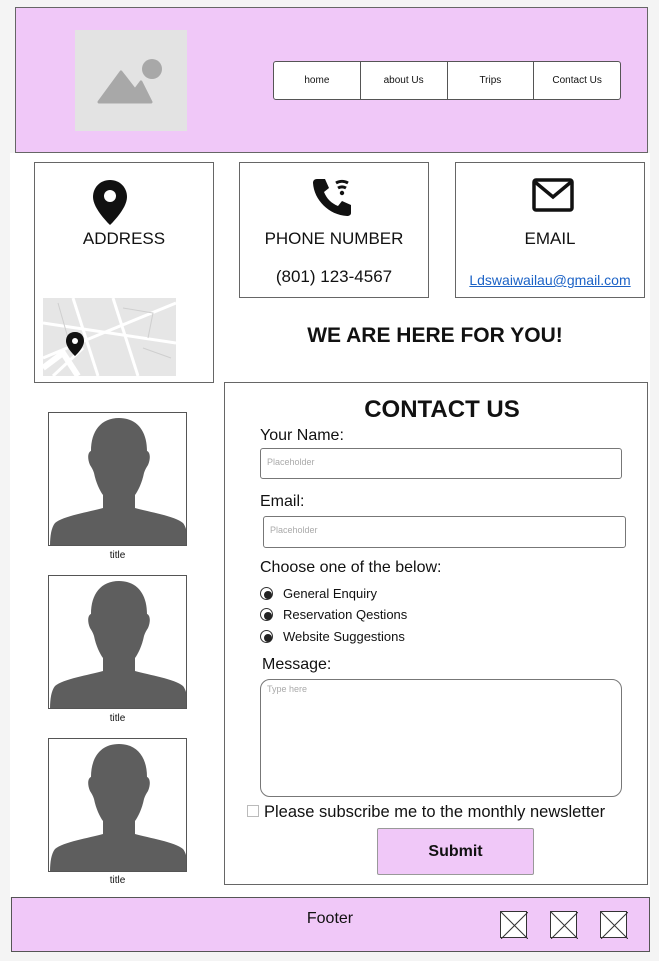 The width and height of the screenshot is (659, 961). Describe the element at coordinates (344, 636) in the screenshot. I see `radio-label: Website Suggestions` at that location.